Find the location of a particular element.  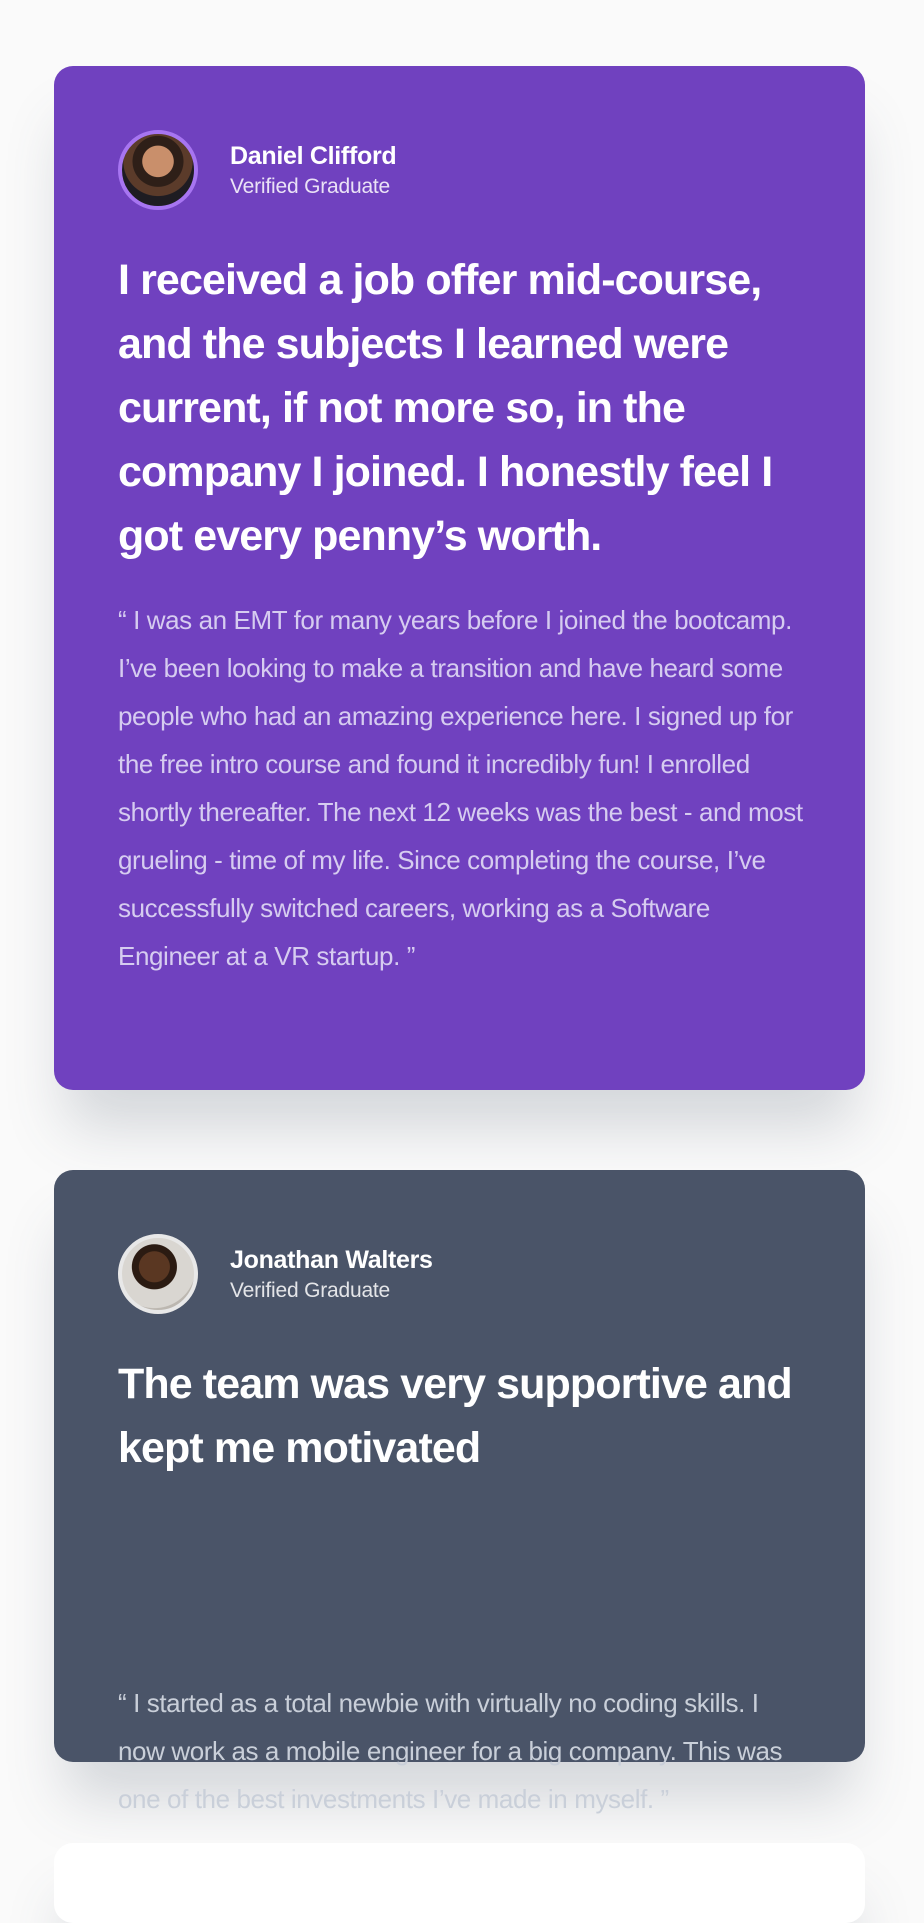

testimonial-header: Daniel Clifford Verified Graduate is located at coordinates (257, 170).